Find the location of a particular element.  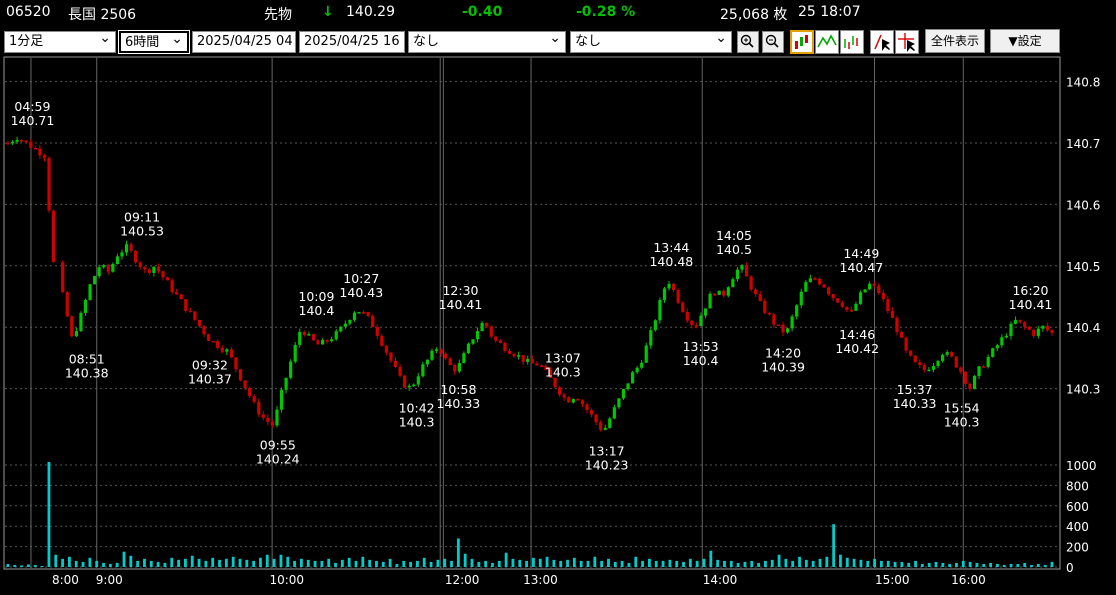

candlestick-chart-icon is located at coordinates (802, 42).